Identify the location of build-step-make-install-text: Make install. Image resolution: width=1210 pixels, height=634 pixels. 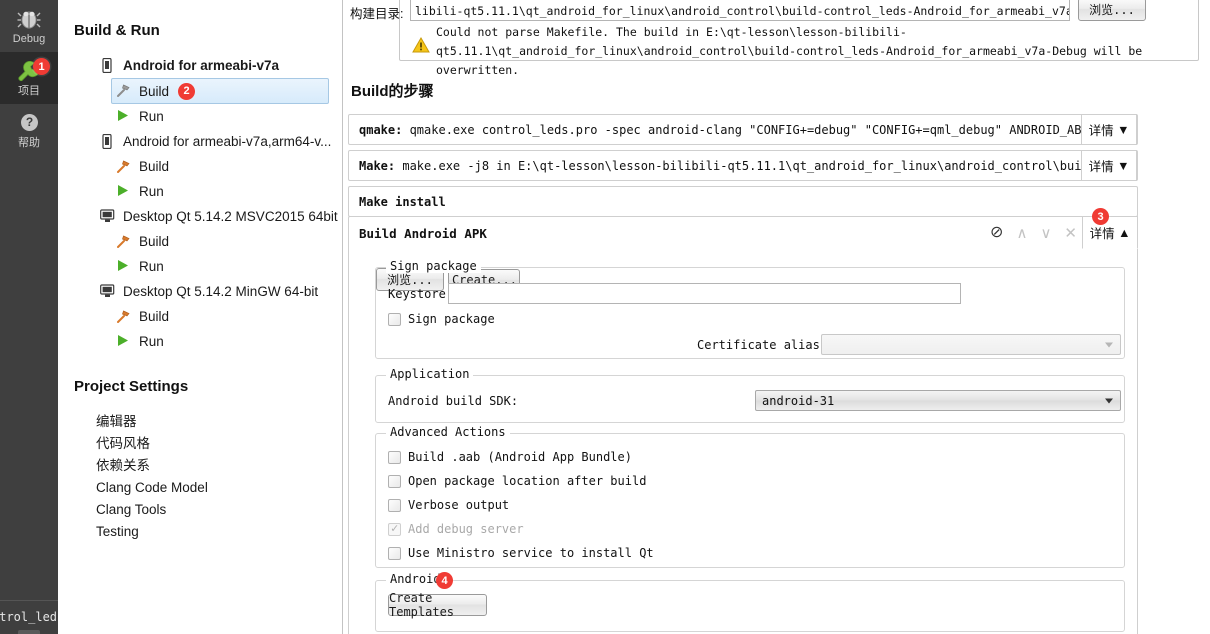
(397, 202).